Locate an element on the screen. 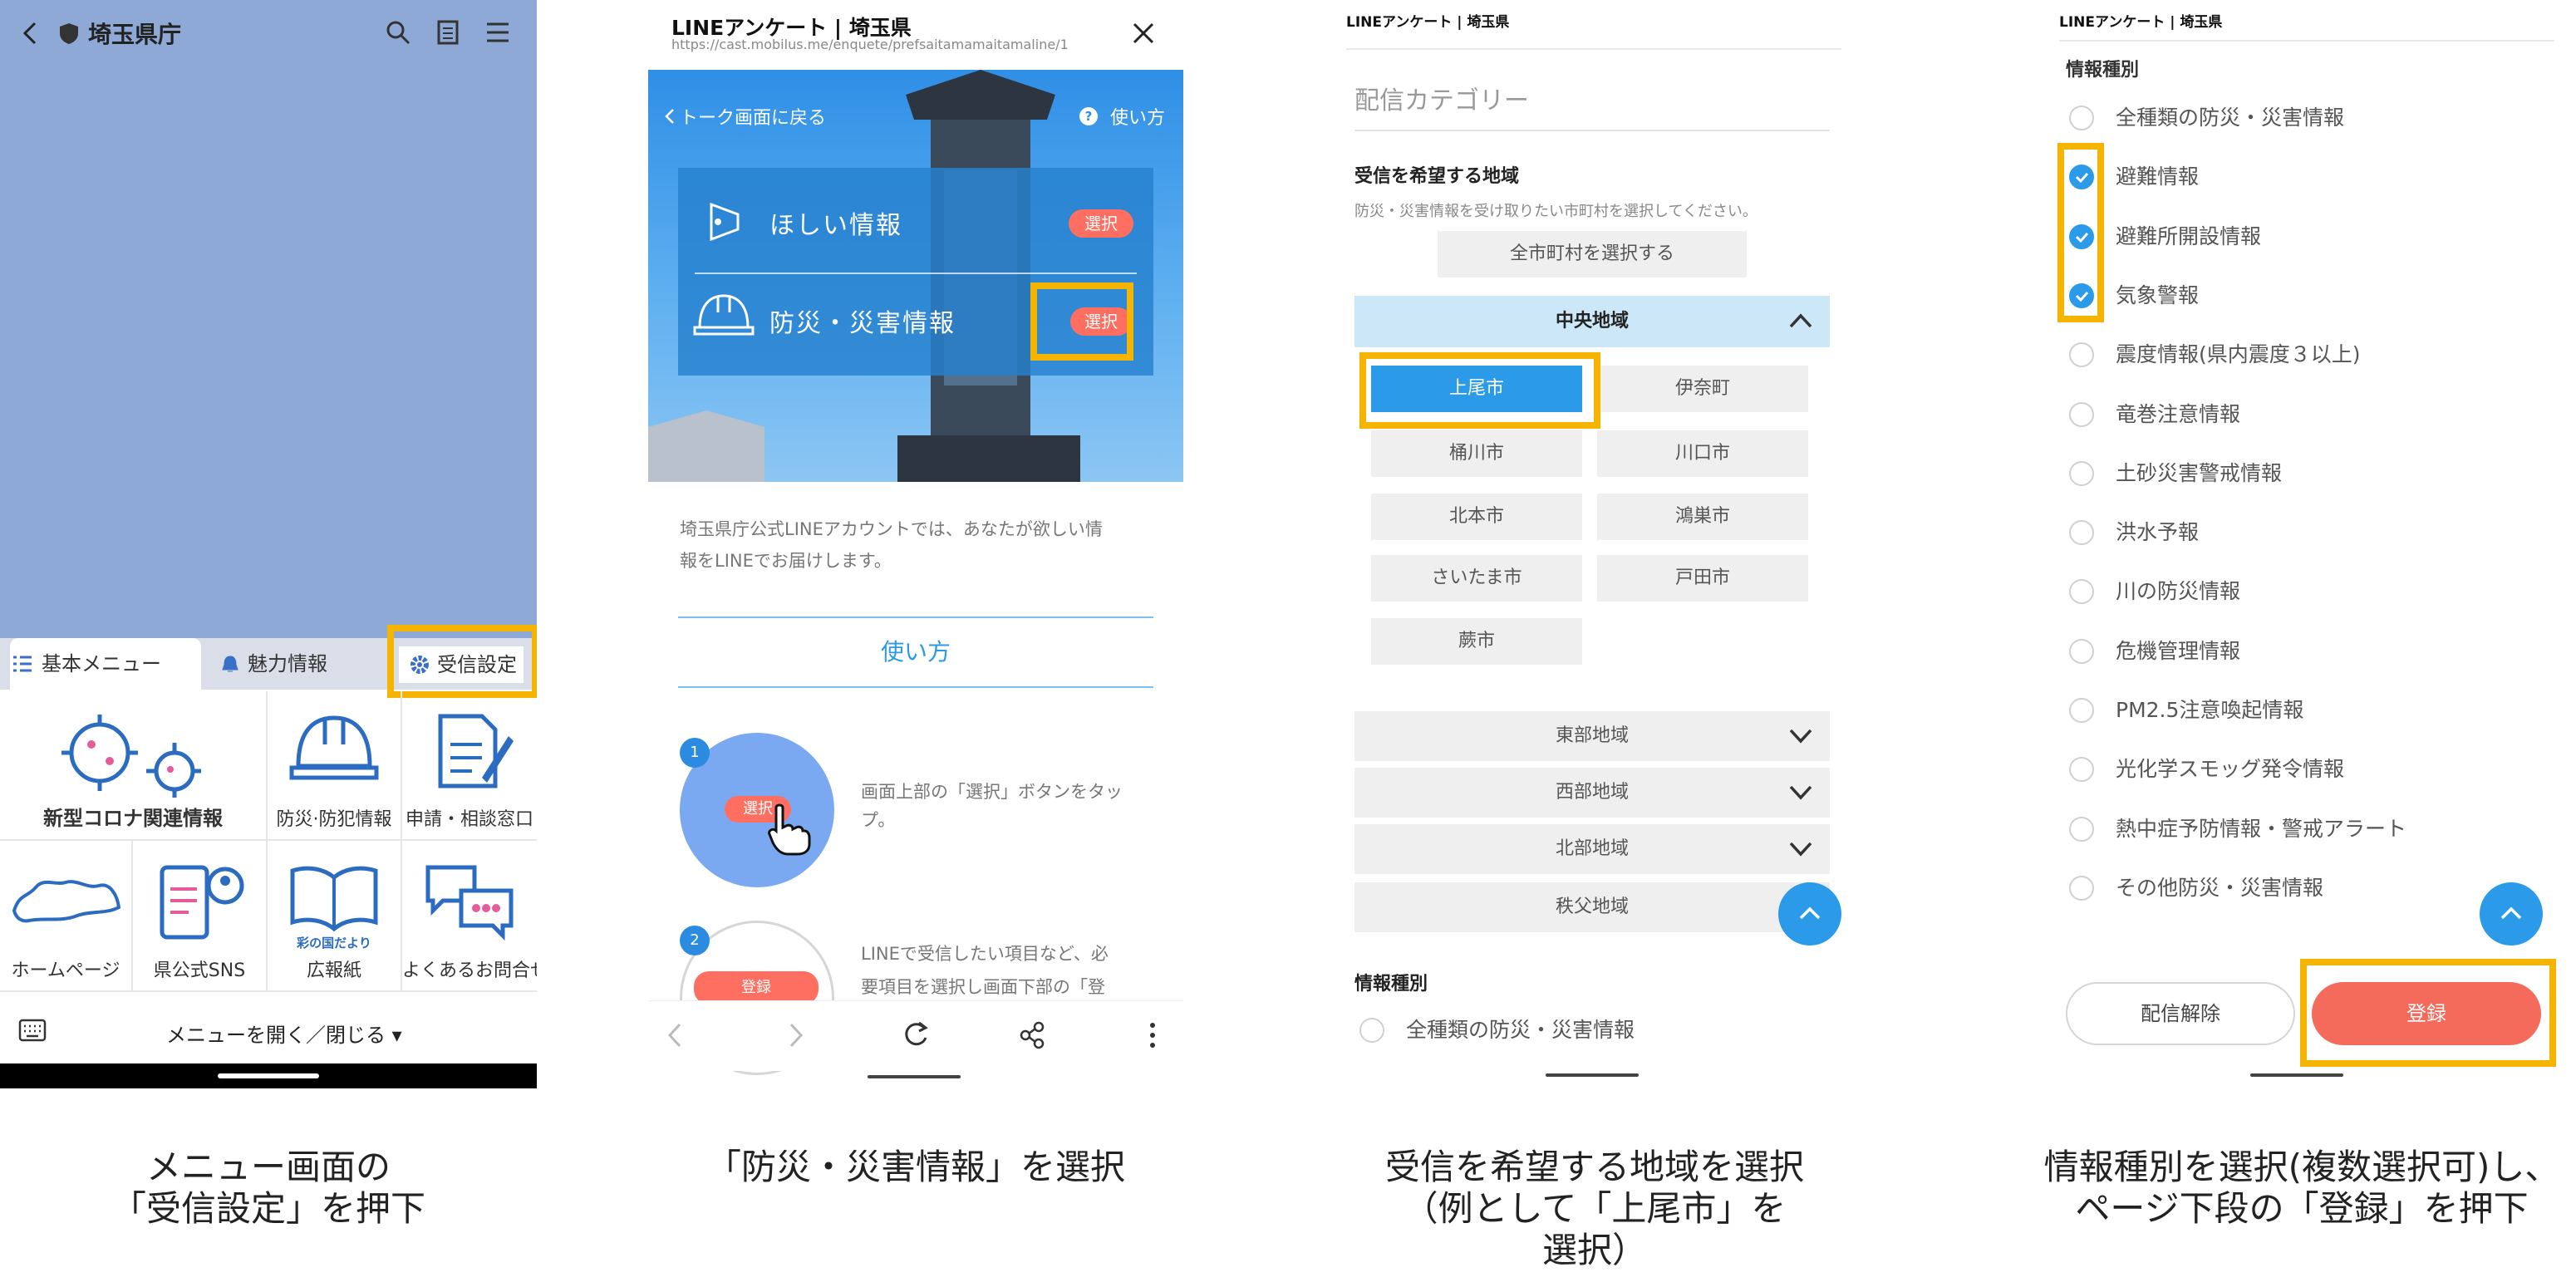 Image resolution: width=2576 pixels, height=1282 pixels. shield-icon is located at coordinates (69, 33).